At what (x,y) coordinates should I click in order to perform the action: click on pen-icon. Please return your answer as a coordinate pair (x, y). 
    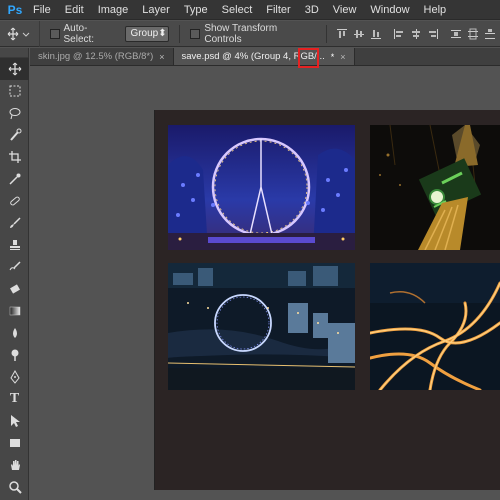
    Looking at the image, I should click on (14, 377).